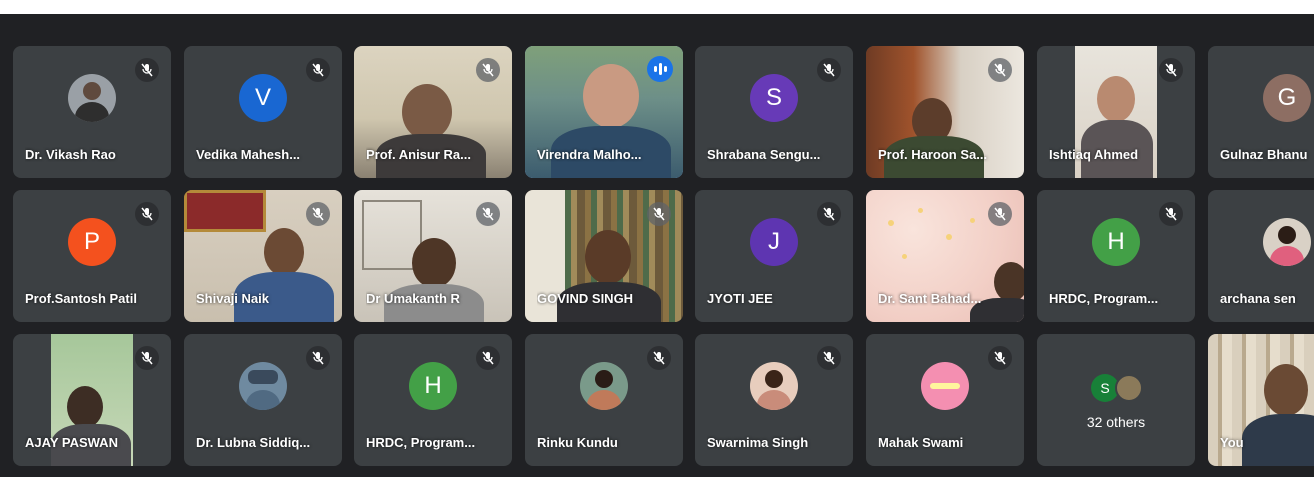 Image resolution: width=1314 pixels, height=477 pixels. I want to click on participant-name: archana sen, so click(1258, 298).